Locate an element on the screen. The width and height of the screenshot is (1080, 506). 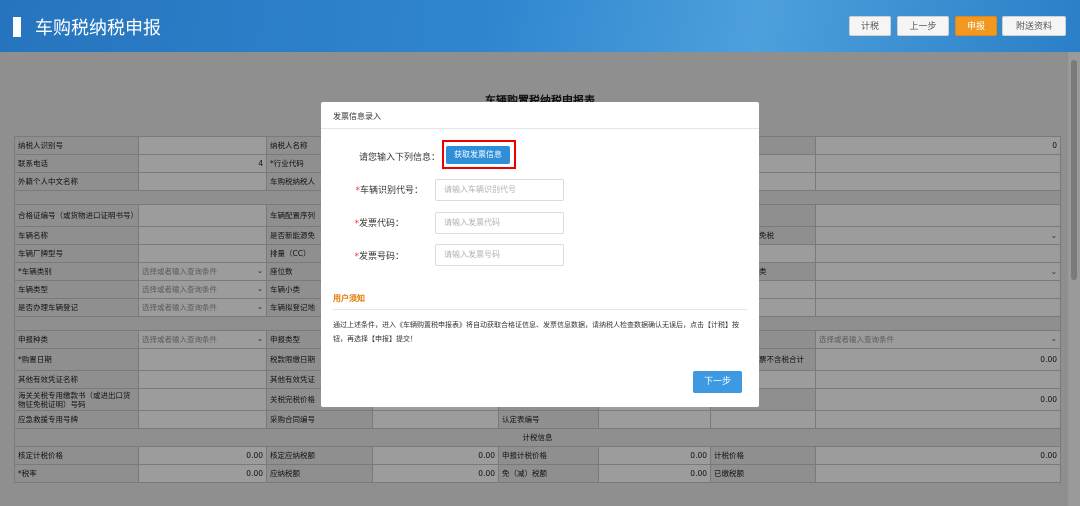
declare-button: 申报 is located at coordinates (976, 26).